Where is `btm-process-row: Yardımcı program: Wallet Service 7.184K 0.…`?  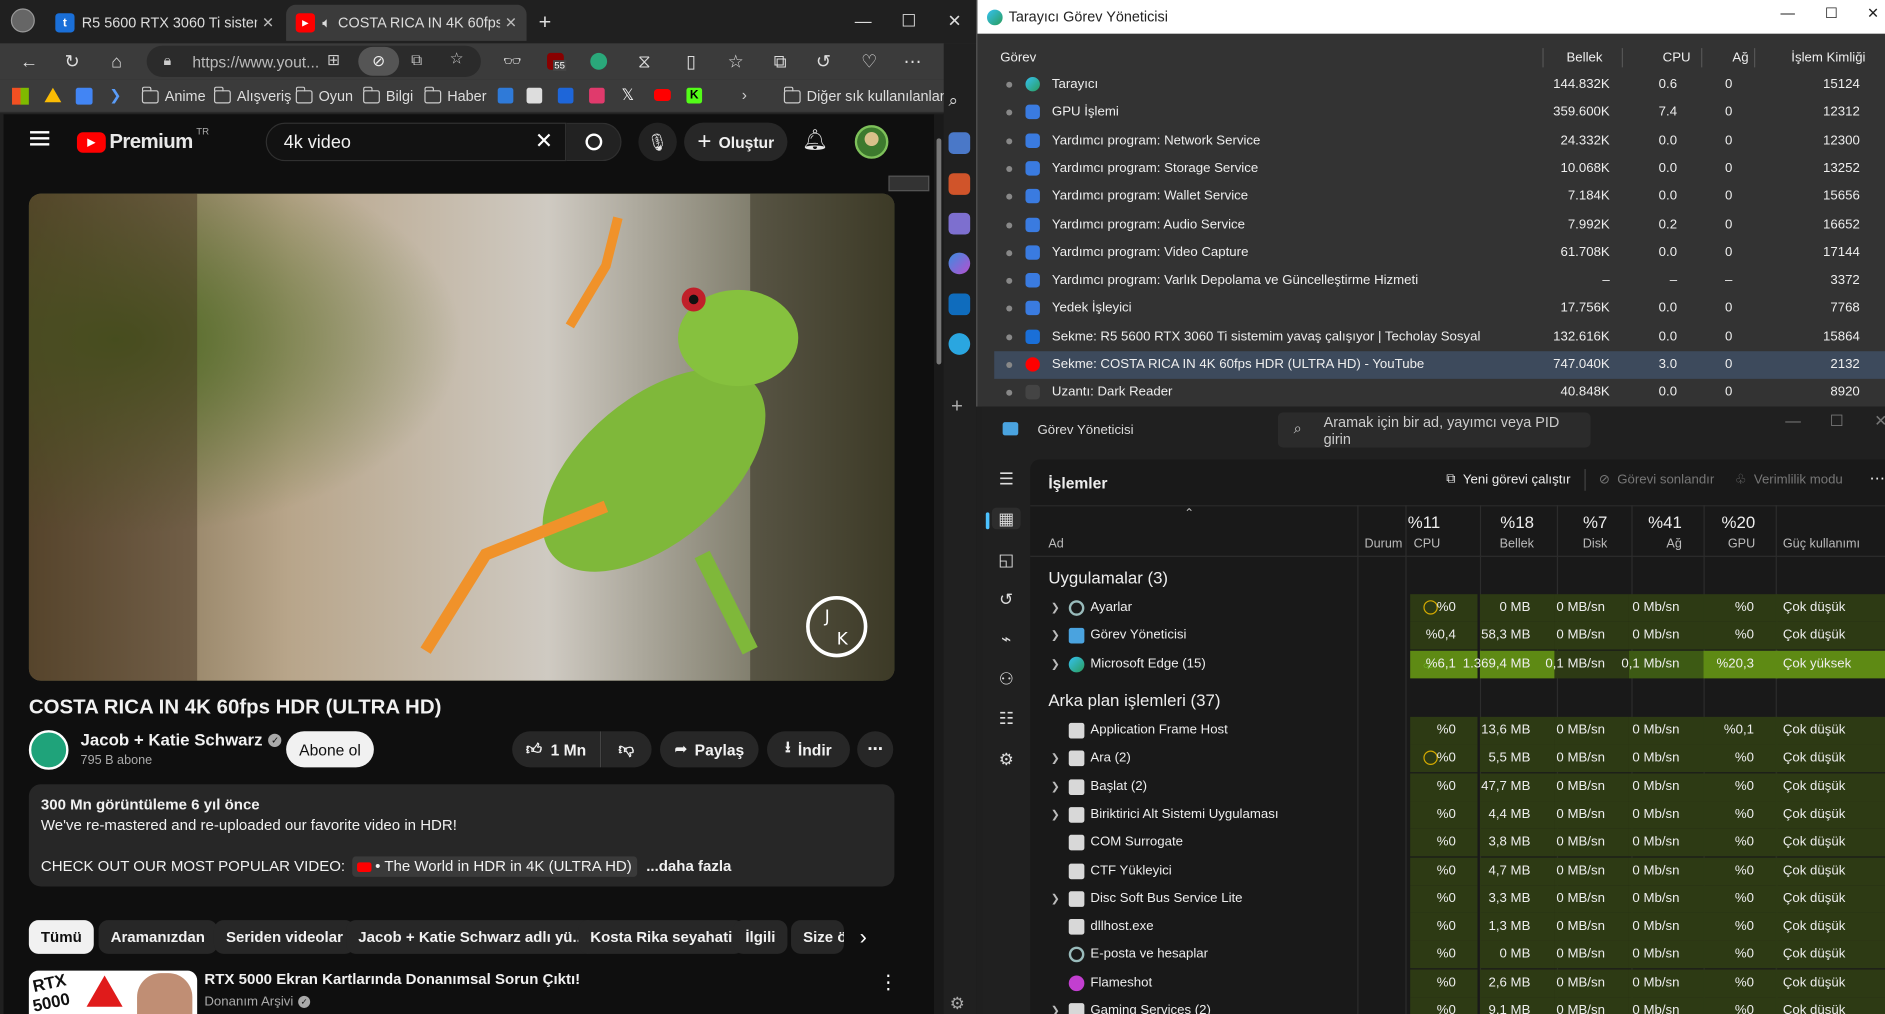
btm-process-row: Yardımcı program: Wallet Service 7.184K 0.… is located at coordinates (1439, 197).